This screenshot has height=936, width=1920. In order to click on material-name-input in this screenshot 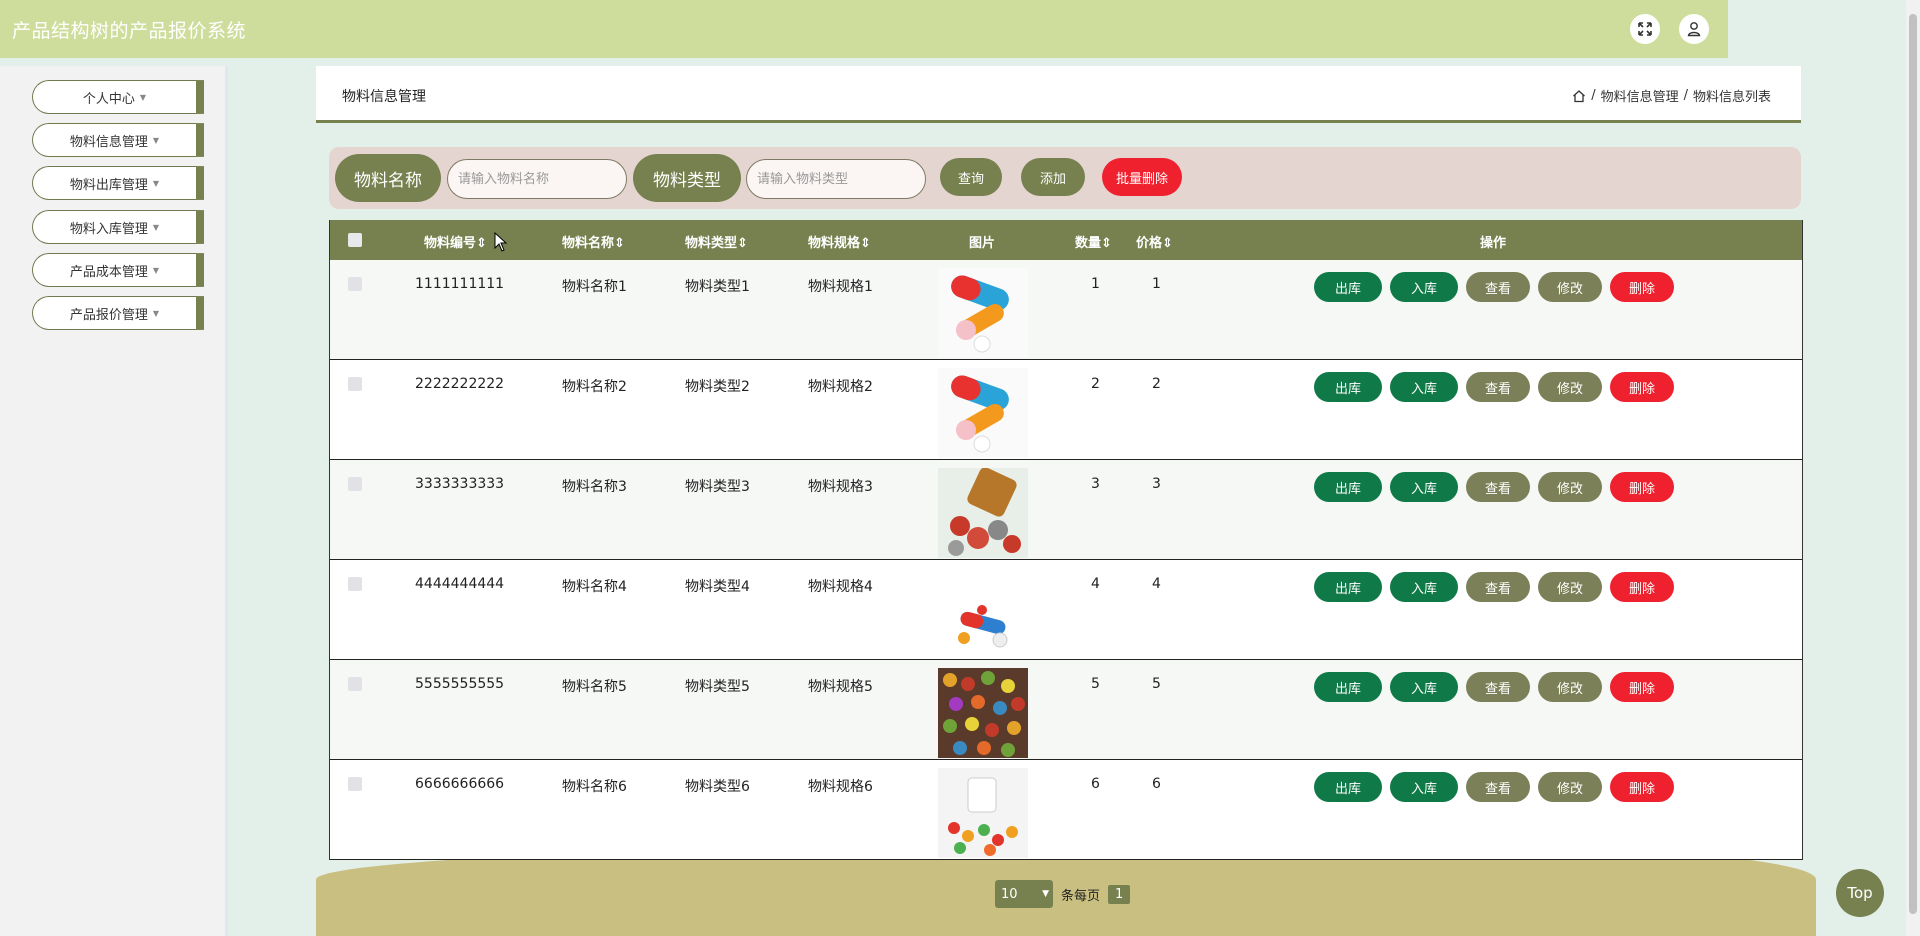, I will do `click(537, 179)`.